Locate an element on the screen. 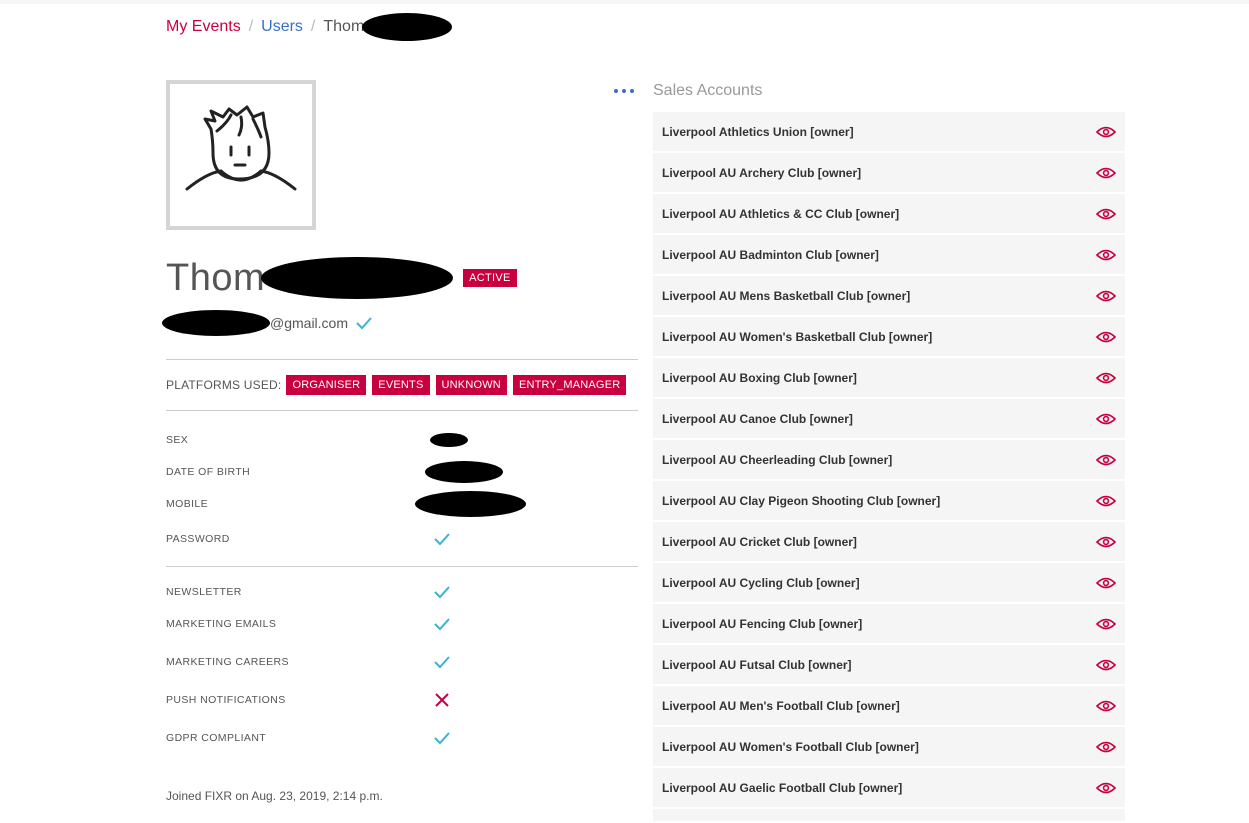  field-label: SEX is located at coordinates (177, 440).